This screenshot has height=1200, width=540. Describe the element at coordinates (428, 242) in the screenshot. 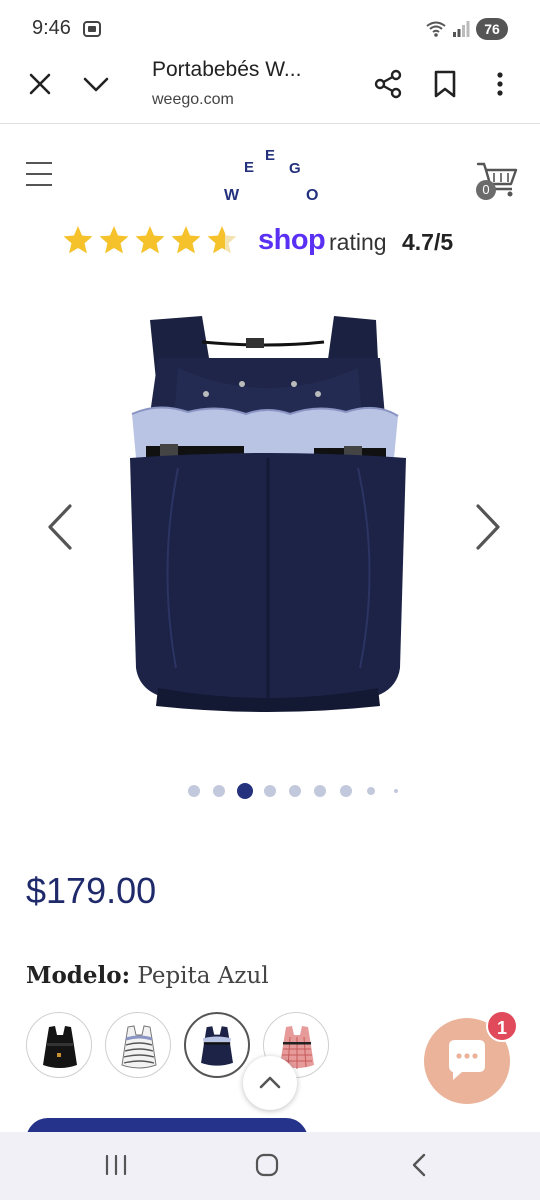

I see `rating-value: 4.7/5` at that location.